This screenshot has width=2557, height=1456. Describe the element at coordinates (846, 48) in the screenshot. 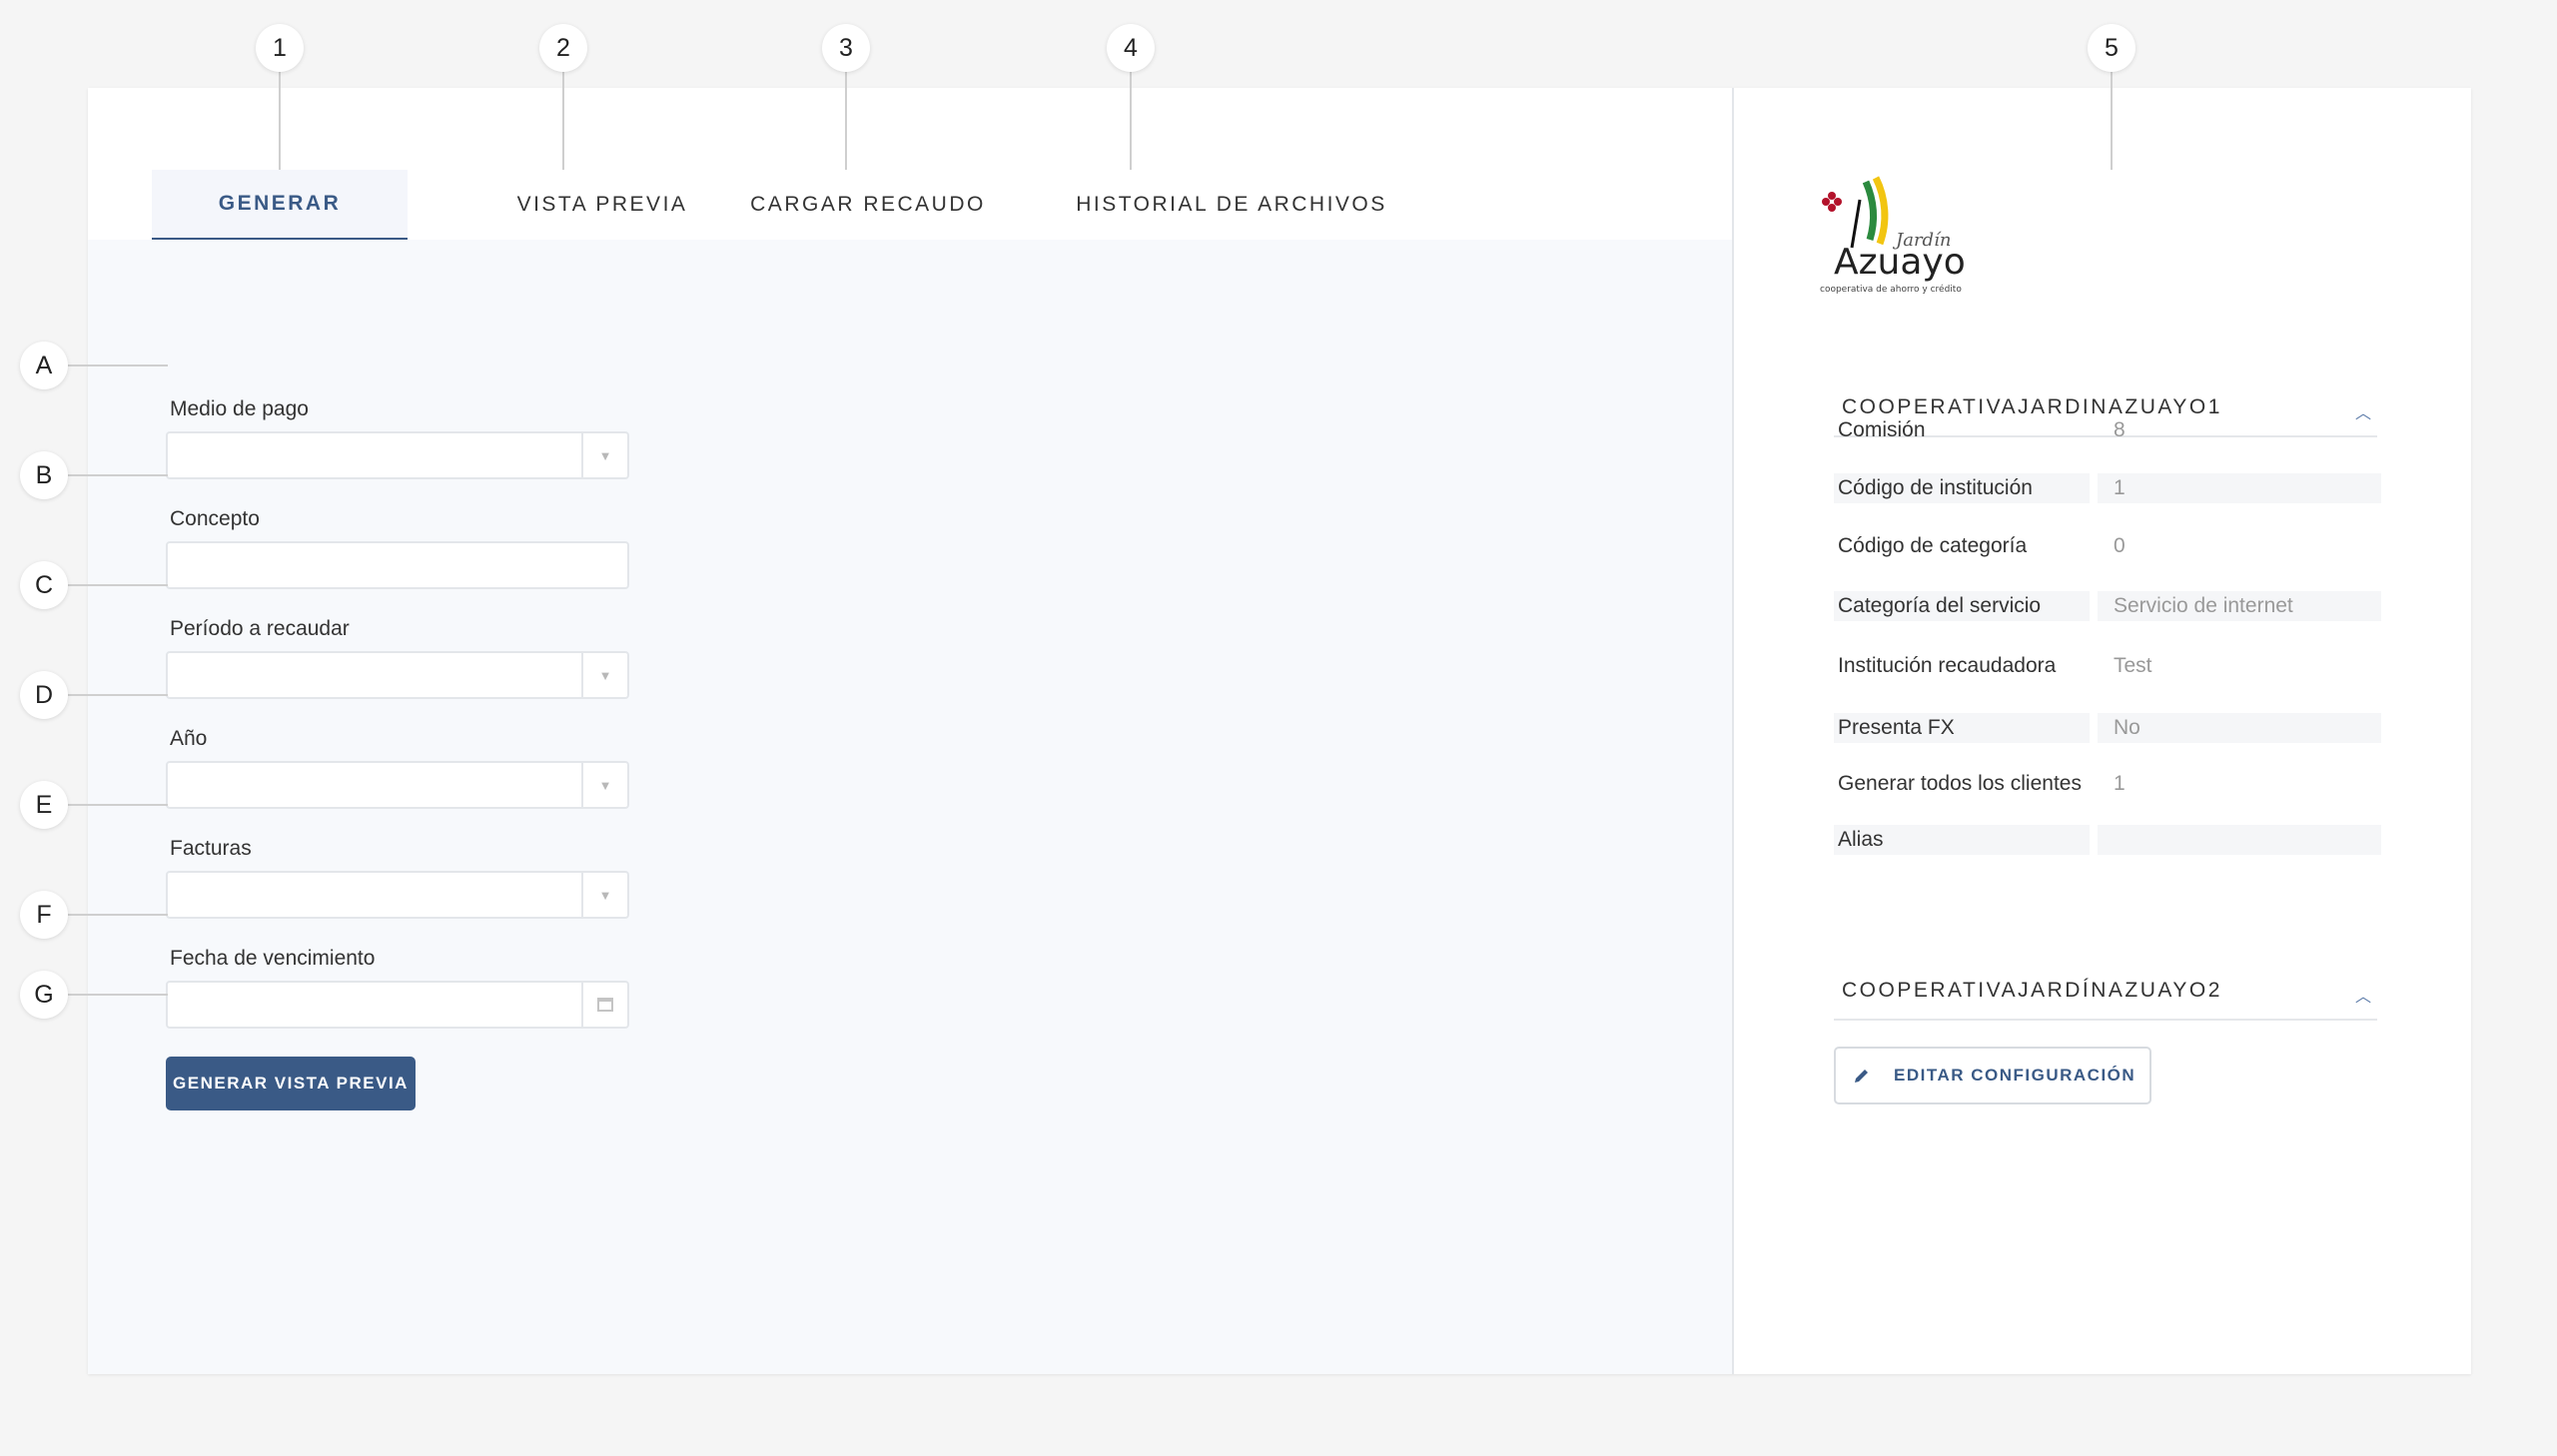

I see `callout-3: 3` at that location.